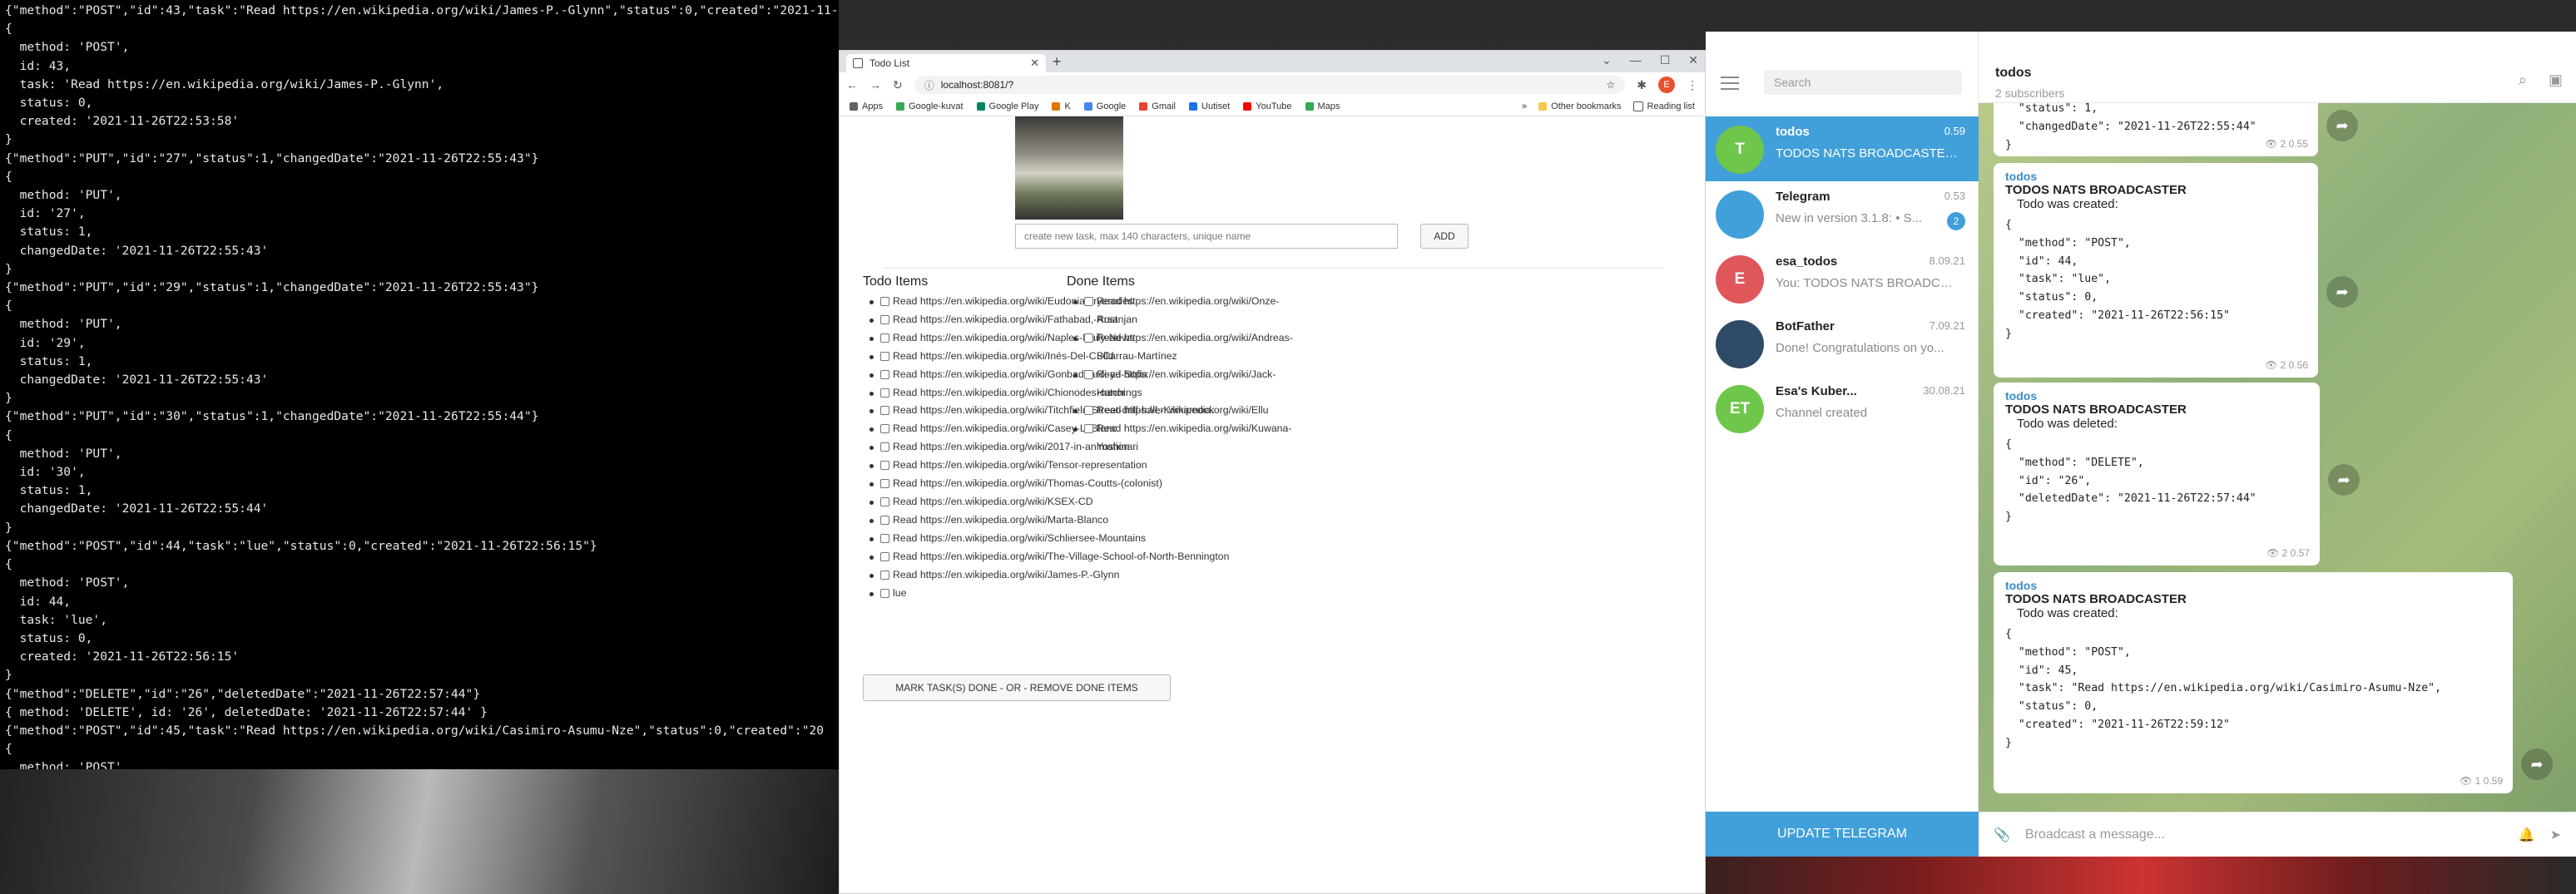  Describe the element at coordinates (1666, 60) in the screenshot. I see `maximize-icon: ☐` at that location.